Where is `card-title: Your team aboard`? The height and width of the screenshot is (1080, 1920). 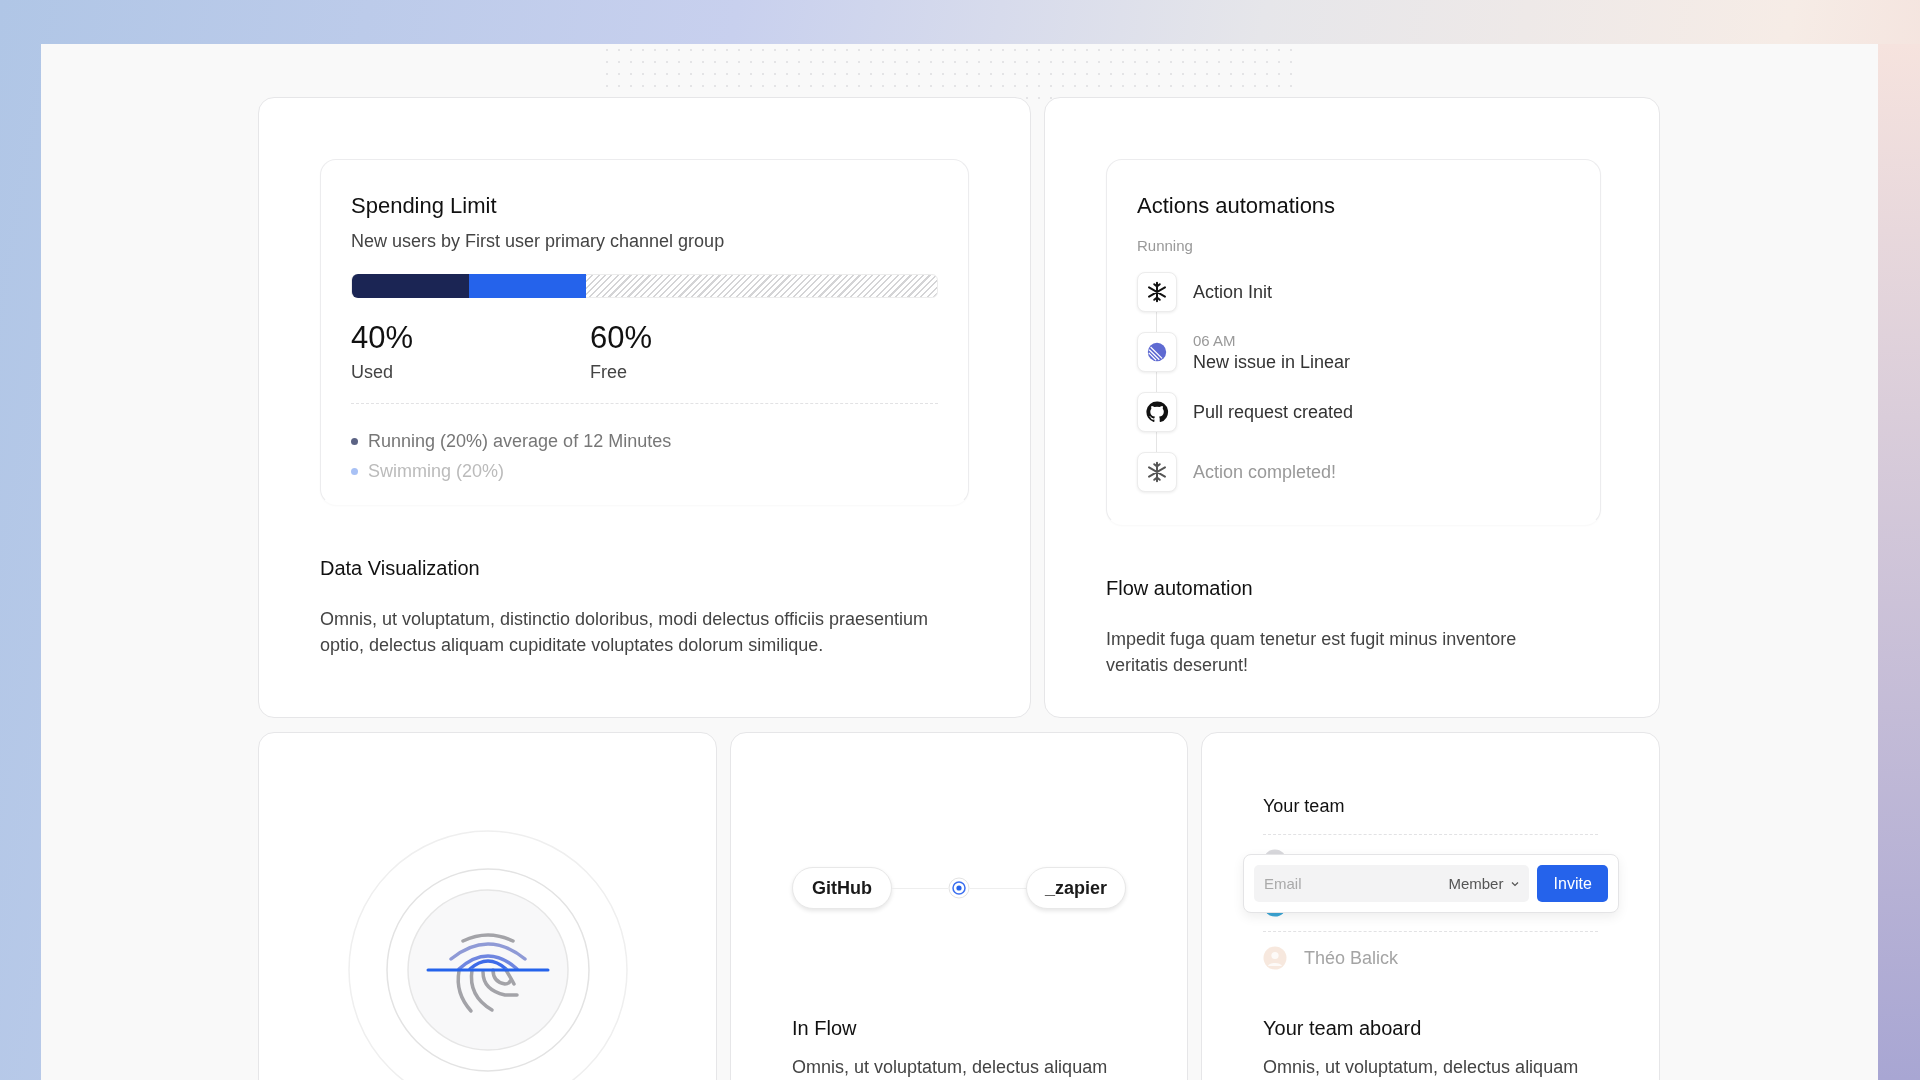
card-title: Your team aboard is located at coordinates (1343, 1028).